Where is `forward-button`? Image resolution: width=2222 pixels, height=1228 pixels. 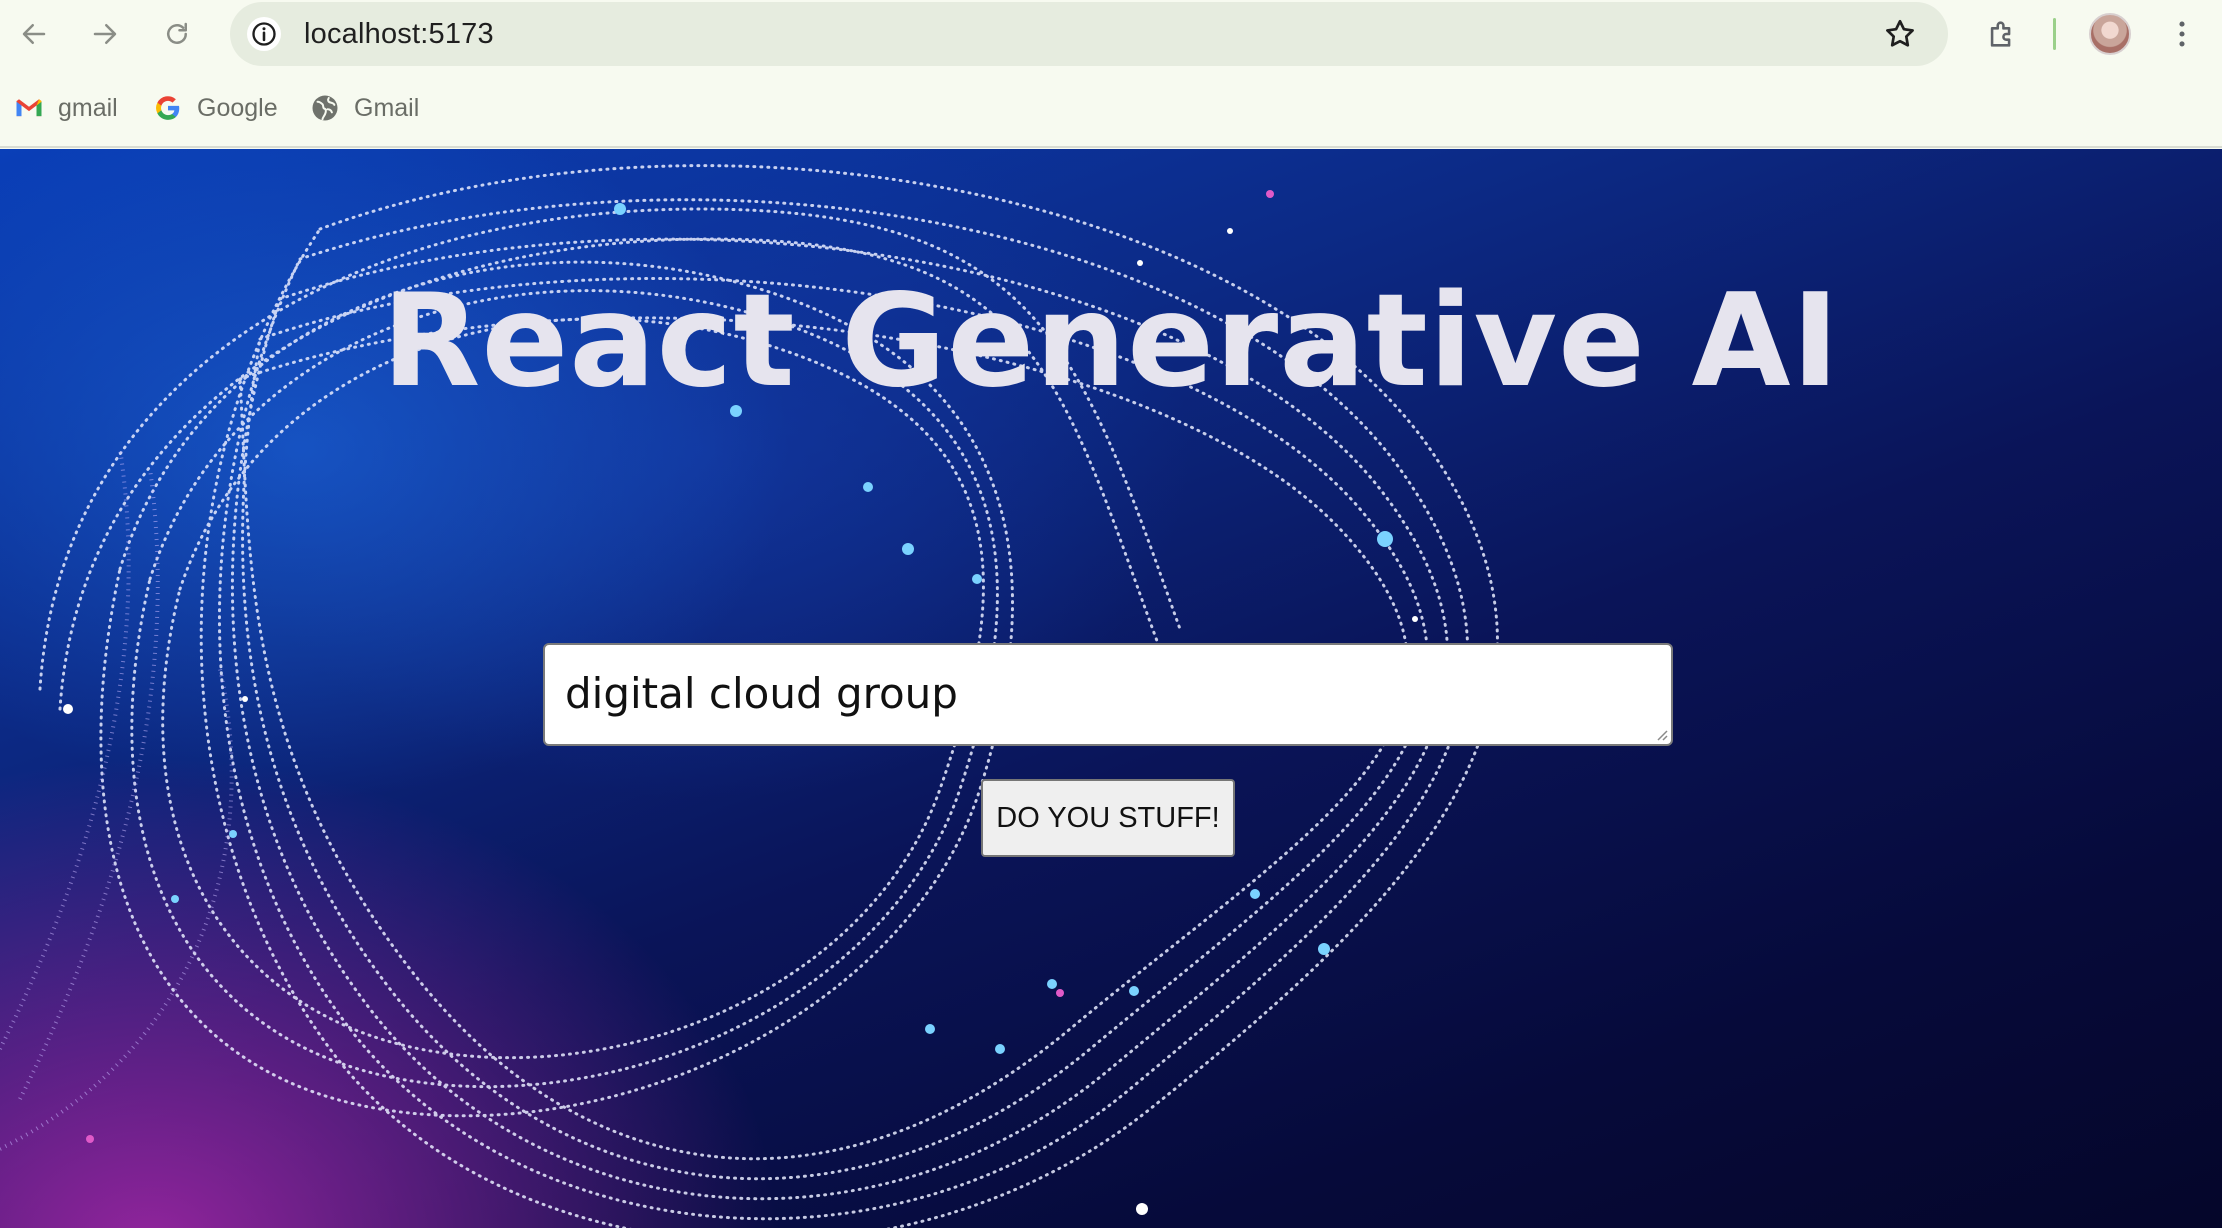
forward-button is located at coordinates (105, 34).